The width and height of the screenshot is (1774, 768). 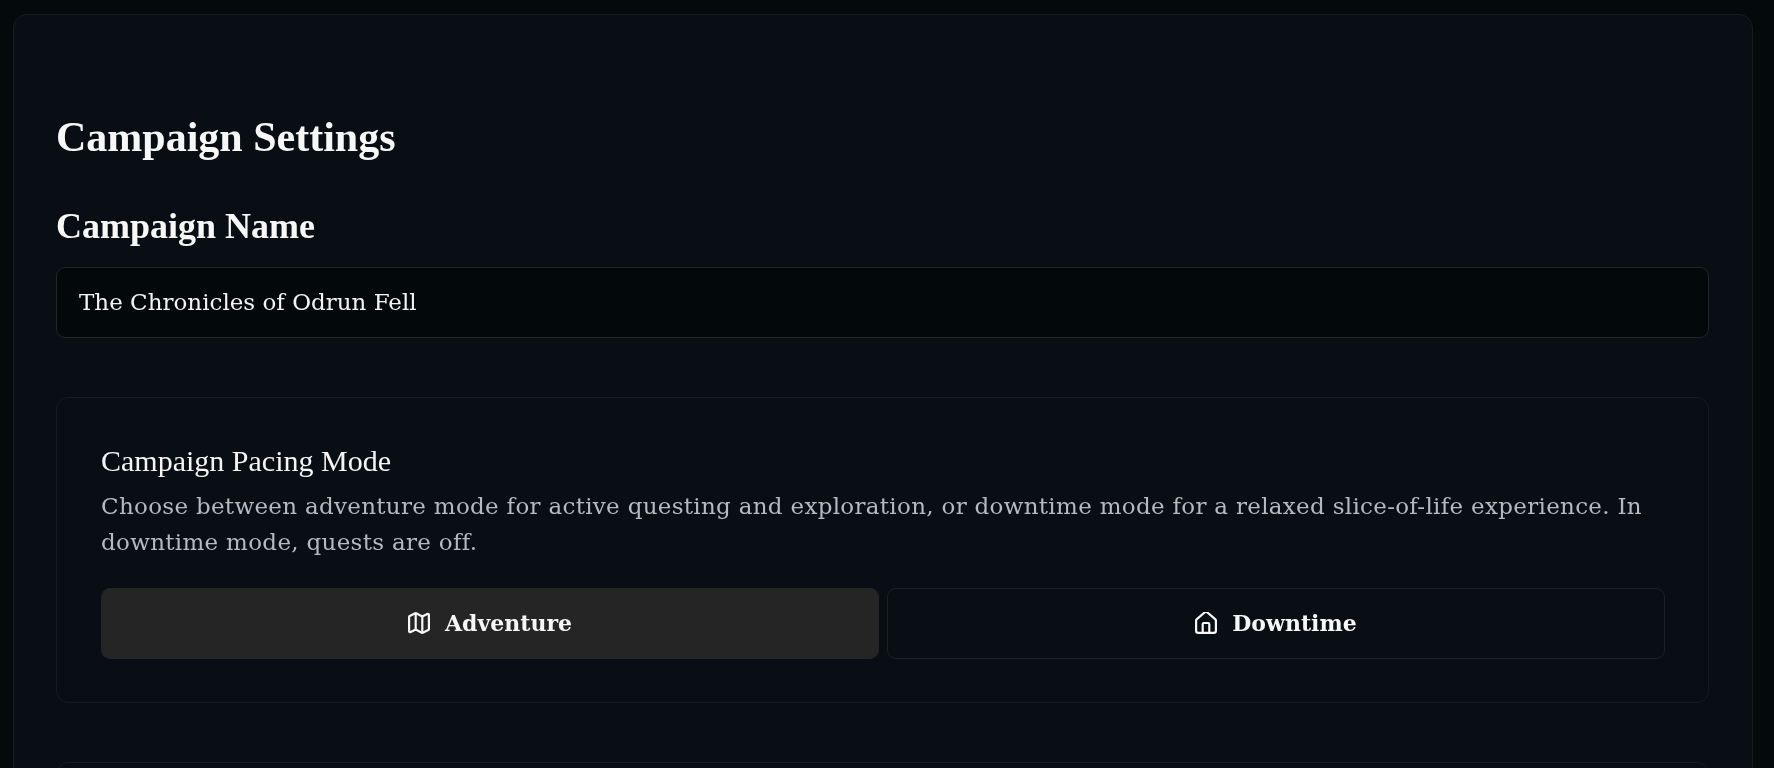 I want to click on house-icon, so click(x=1206, y=623).